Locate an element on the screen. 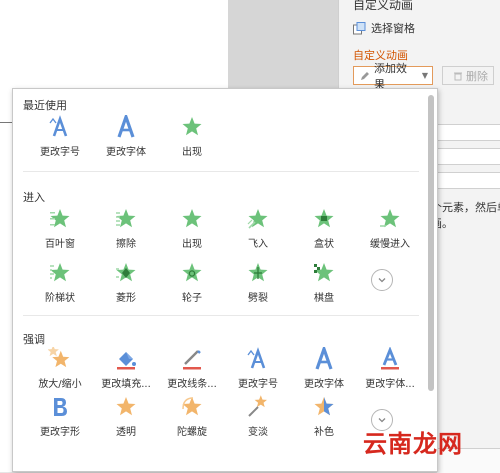 The width and height of the screenshot is (500, 473). chevron-down-icon: ▼ is located at coordinates (424, 75).